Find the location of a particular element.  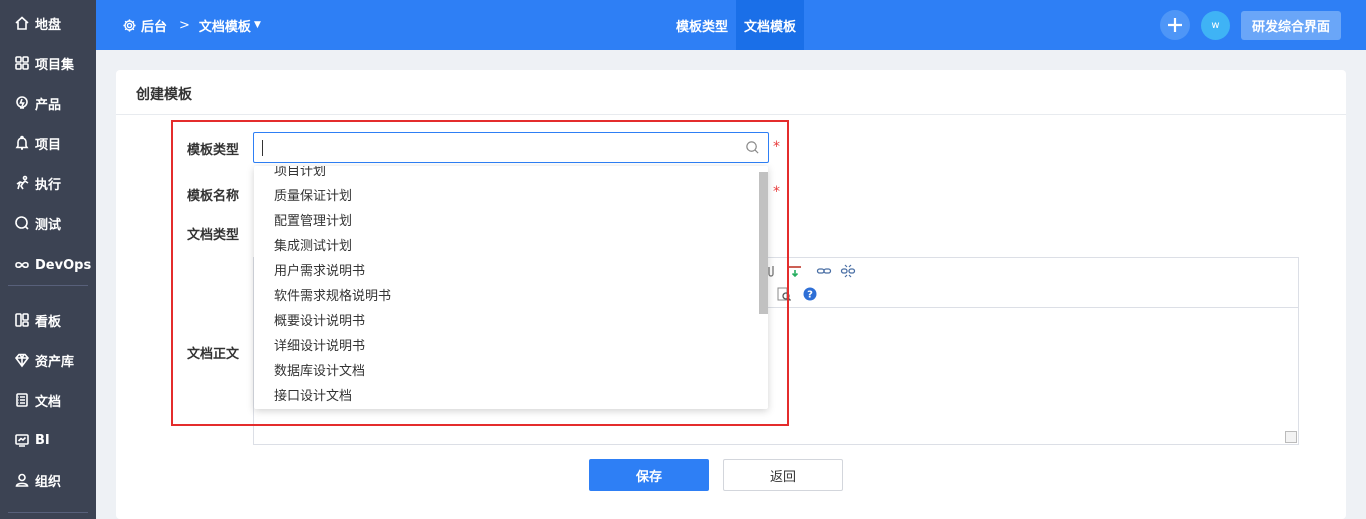

dropdown-option: 接口设计文档 is located at coordinates (313, 396).